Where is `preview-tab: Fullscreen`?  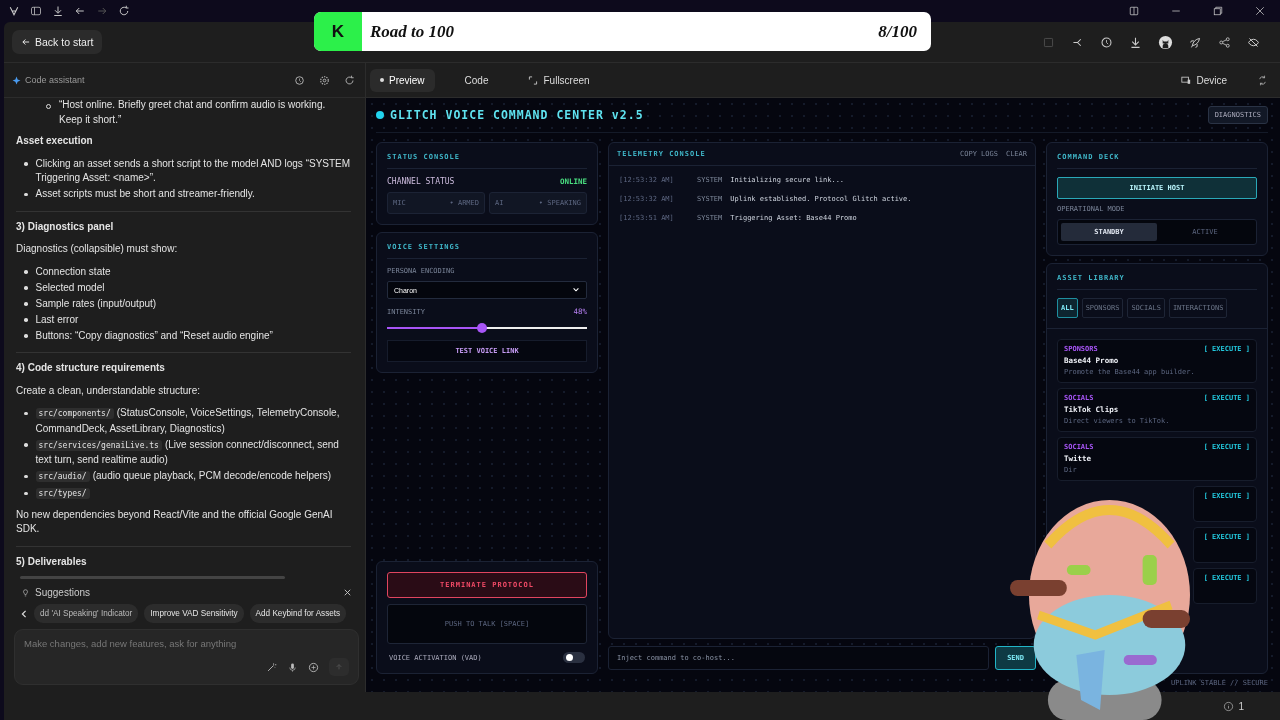 preview-tab: Fullscreen is located at coordinates (559, 80).